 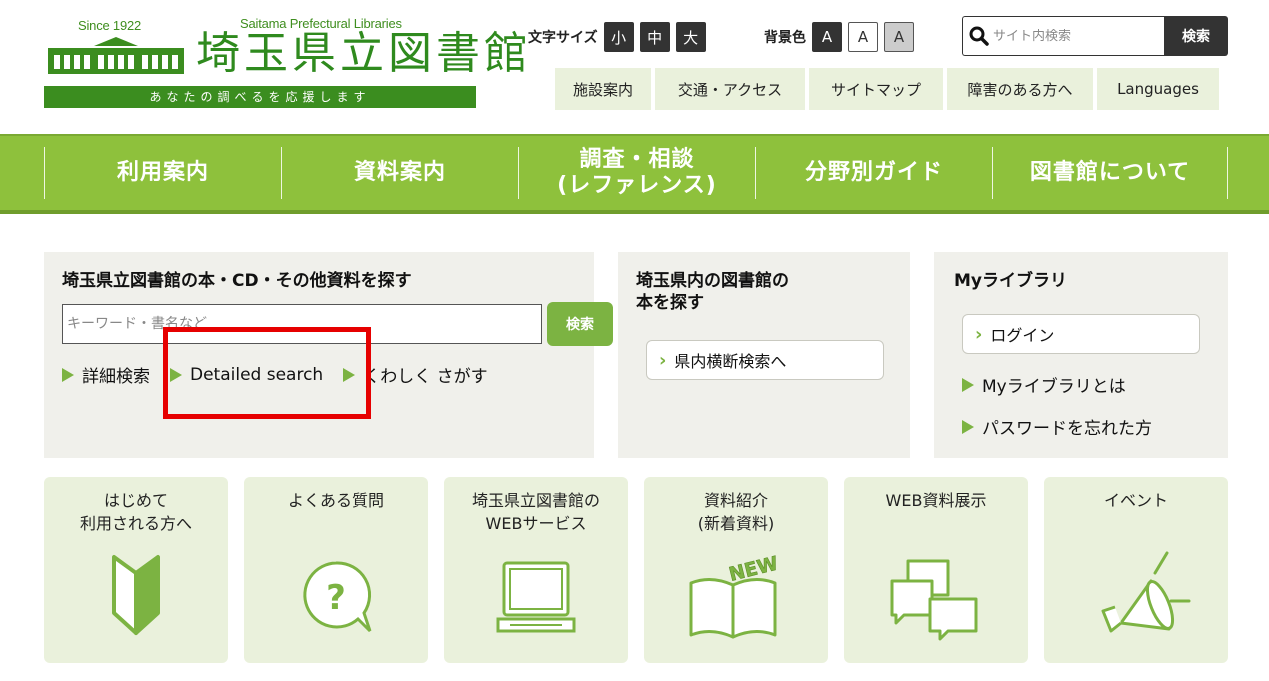 I want to click on prefecture-search-panel: 埼玉県内の図書館の 本を探す › 県内横断検索へ, so click(x=764, y=355).